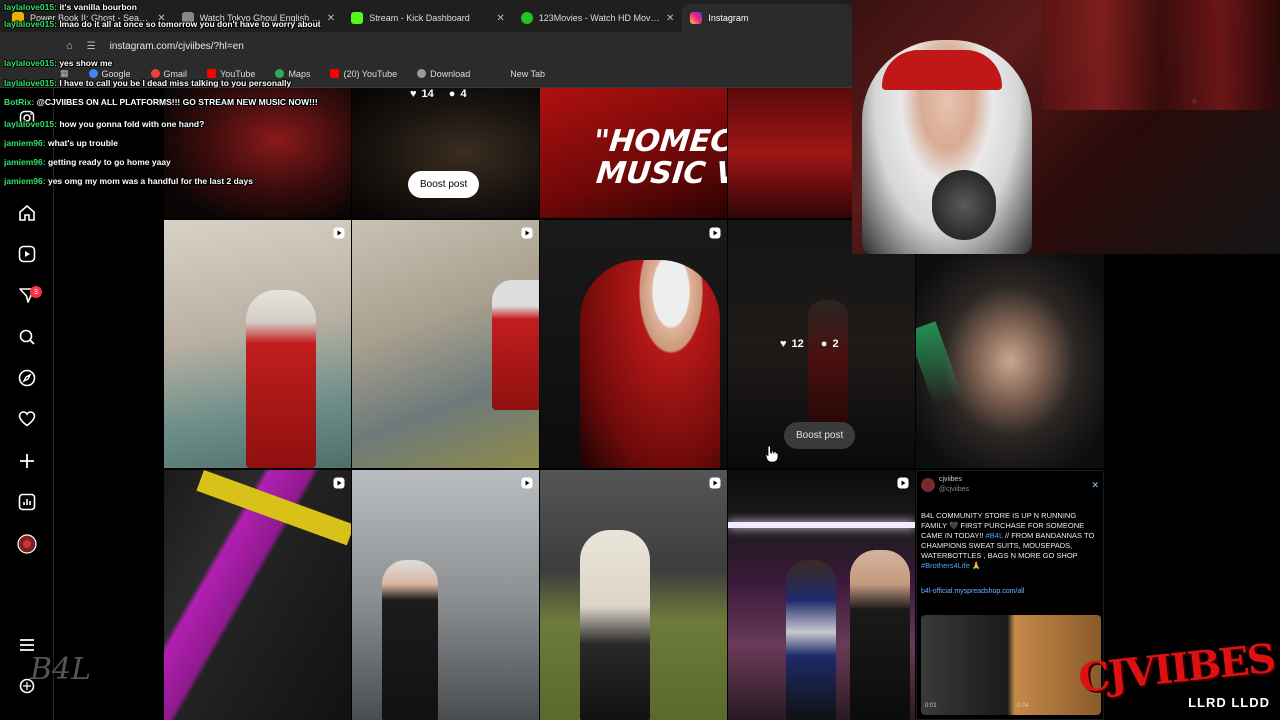 This screenshot has height=720, width=1280. What do you see at coordinates (928, 485) in the screenshot?
I see `avatar` at bounding box center [928, 485].